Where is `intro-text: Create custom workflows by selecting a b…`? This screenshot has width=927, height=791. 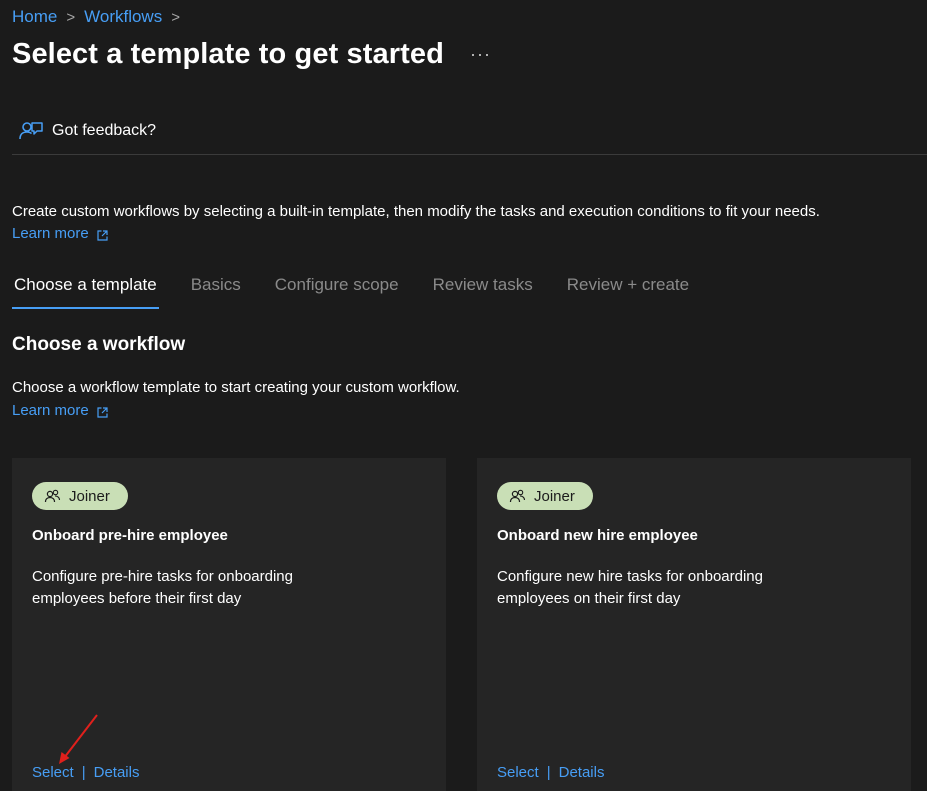 intro-text: Create custom workflows by selecting a b… is located at coordinates (416, 211).